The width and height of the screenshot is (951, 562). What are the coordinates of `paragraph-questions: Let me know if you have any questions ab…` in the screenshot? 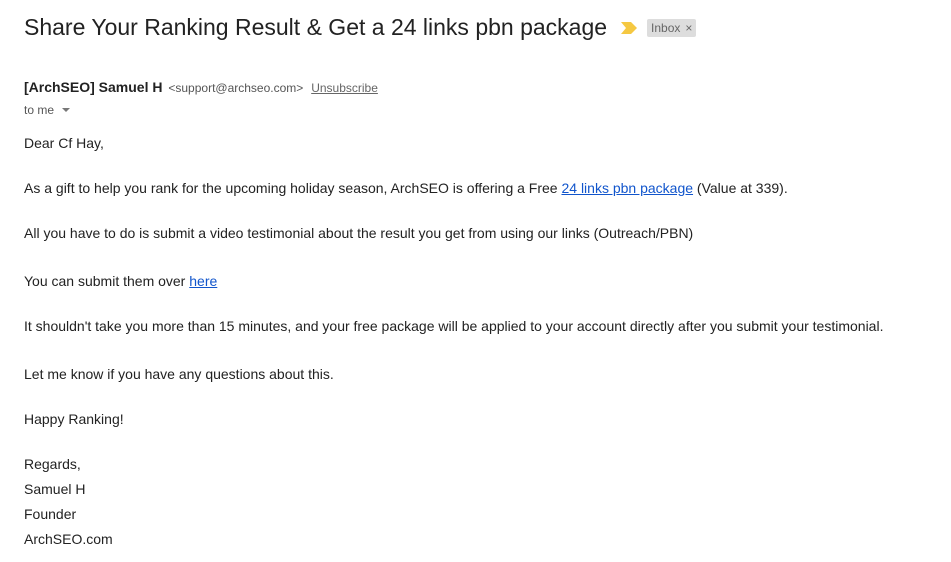 It's located at (179, 374).